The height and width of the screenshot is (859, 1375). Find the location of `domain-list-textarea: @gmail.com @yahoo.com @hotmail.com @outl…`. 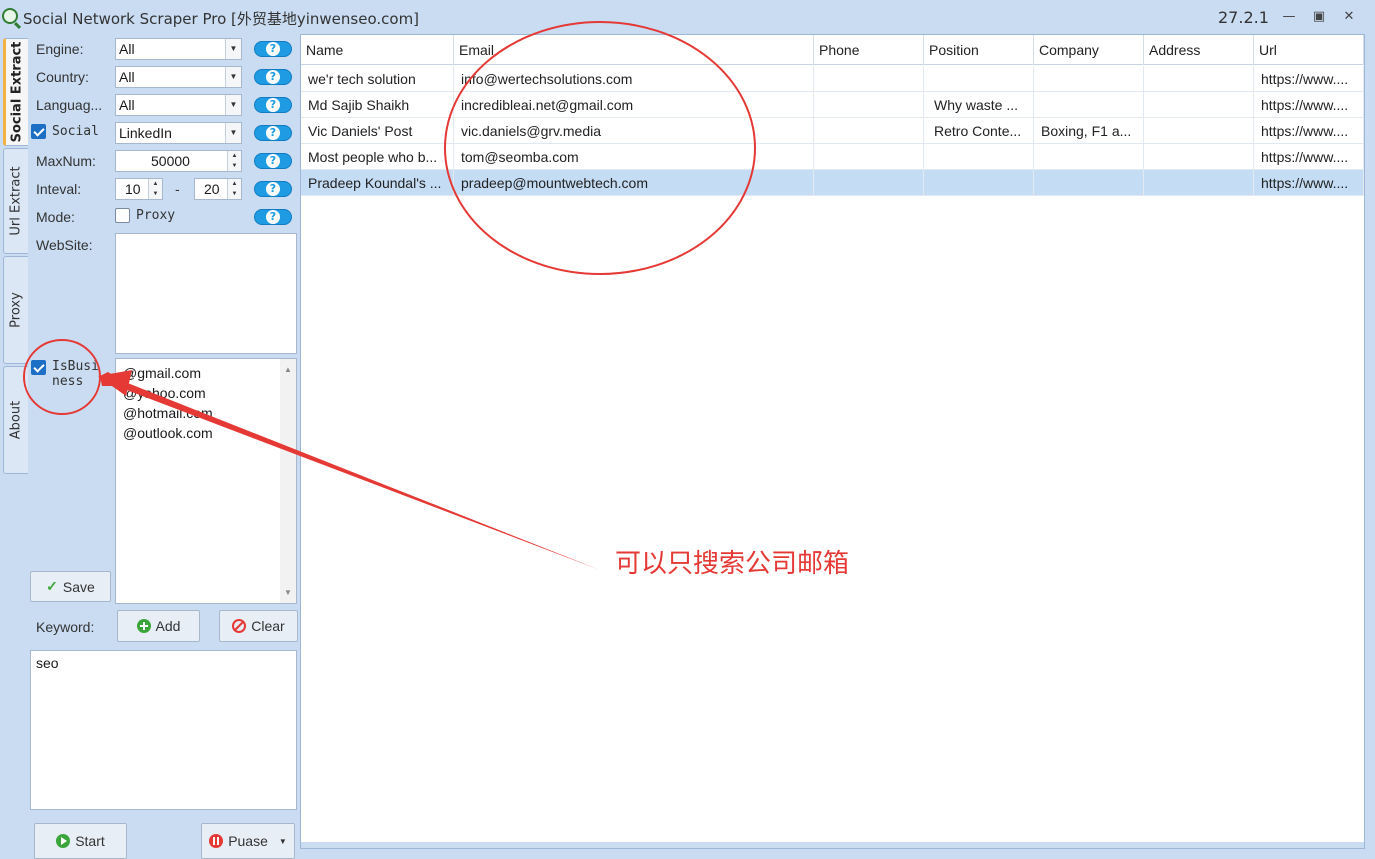

domain-list-textarea: @gmail.com @yahoo.com @hotmail.com @outl… is located at coordinates (206, 481).